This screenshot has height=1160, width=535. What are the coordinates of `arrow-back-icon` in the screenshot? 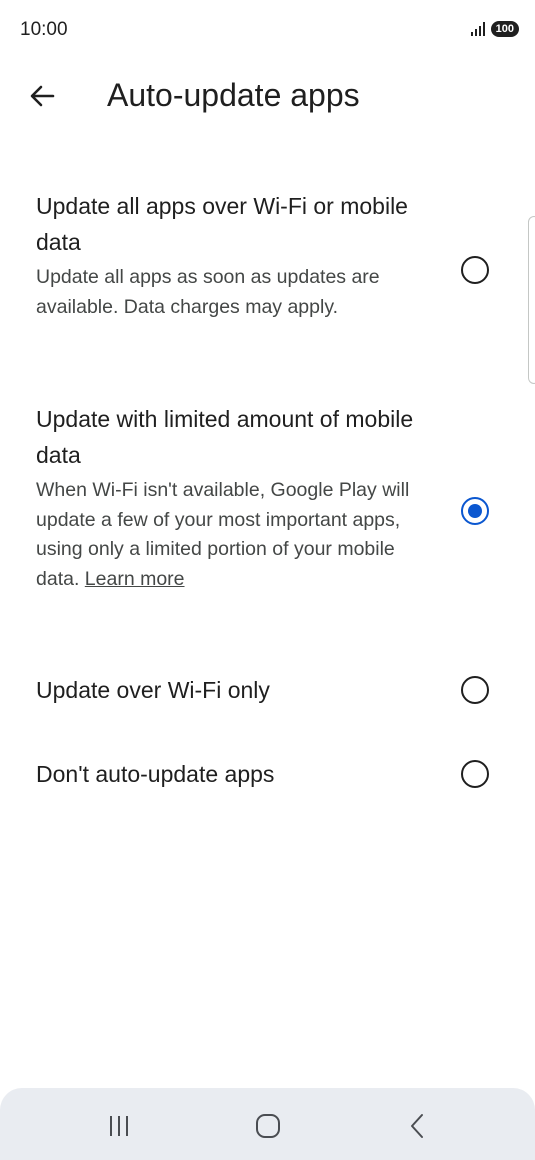 It's located at (42, 96).